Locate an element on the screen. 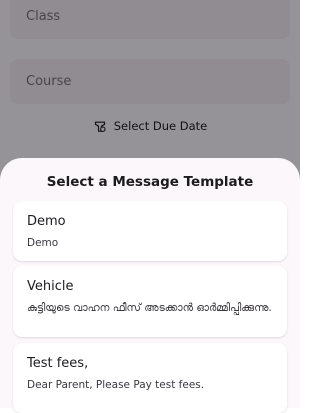  template-title: Test fees, is located at coordinates (58, 363).